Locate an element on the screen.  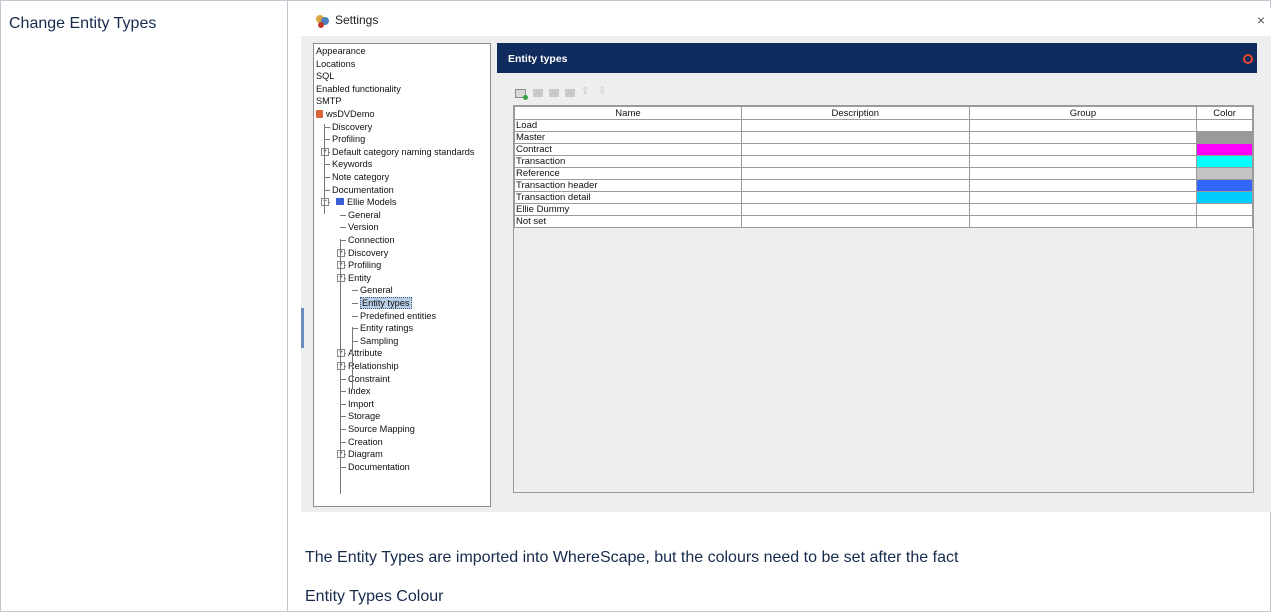
cell-name: Transaction detail is located at coordinates (628, 197).